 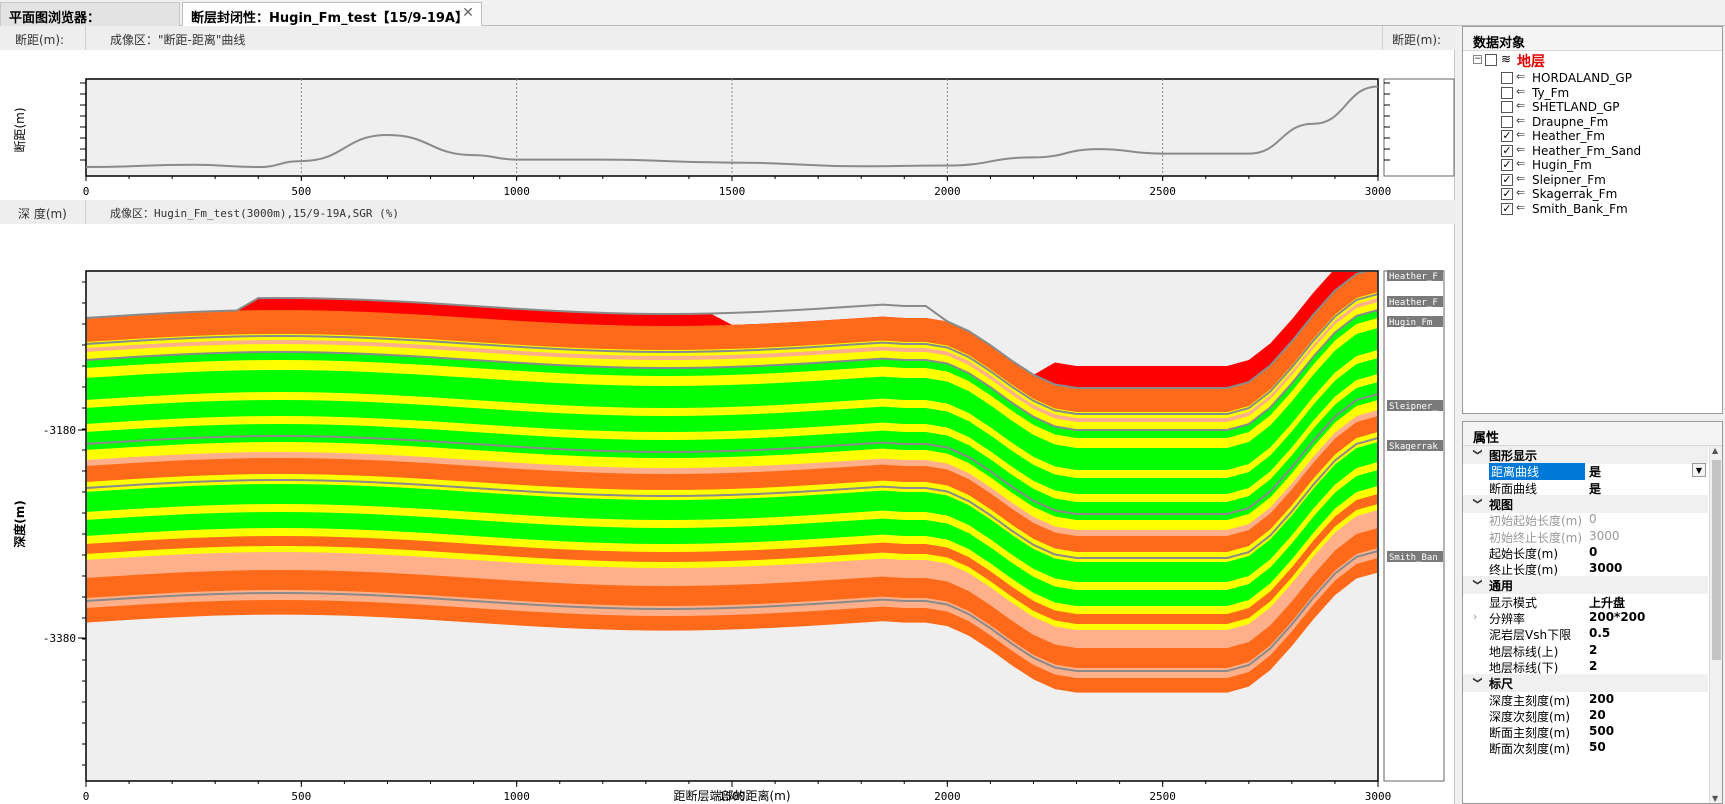 What do you see at coordinates (468, 13) in the screenshot?
I see `close-icon: ✕` at bounding box center [468, 13].